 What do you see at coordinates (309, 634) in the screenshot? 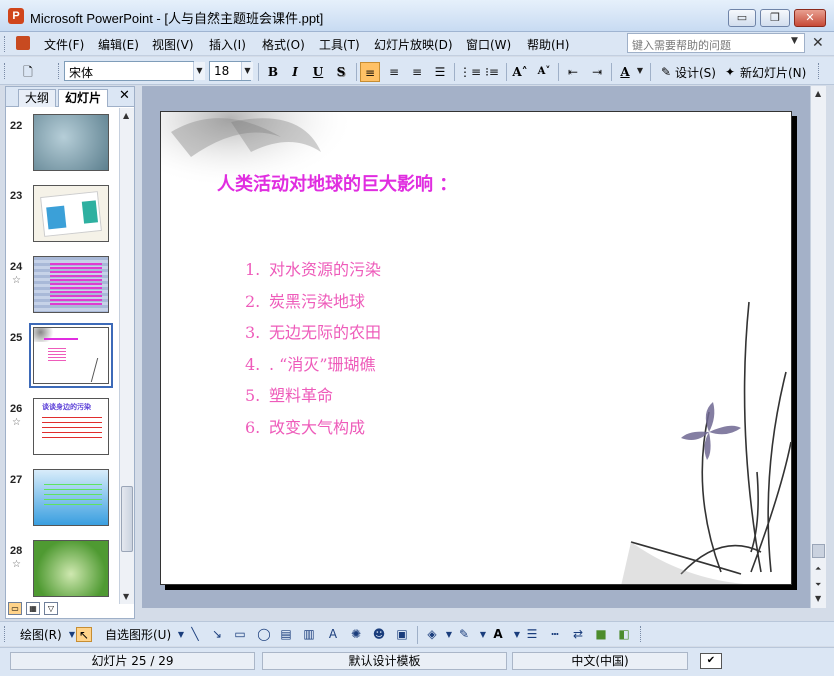
I see `vertical-textbox-icon: ▥` at bounding box center [309, 634].